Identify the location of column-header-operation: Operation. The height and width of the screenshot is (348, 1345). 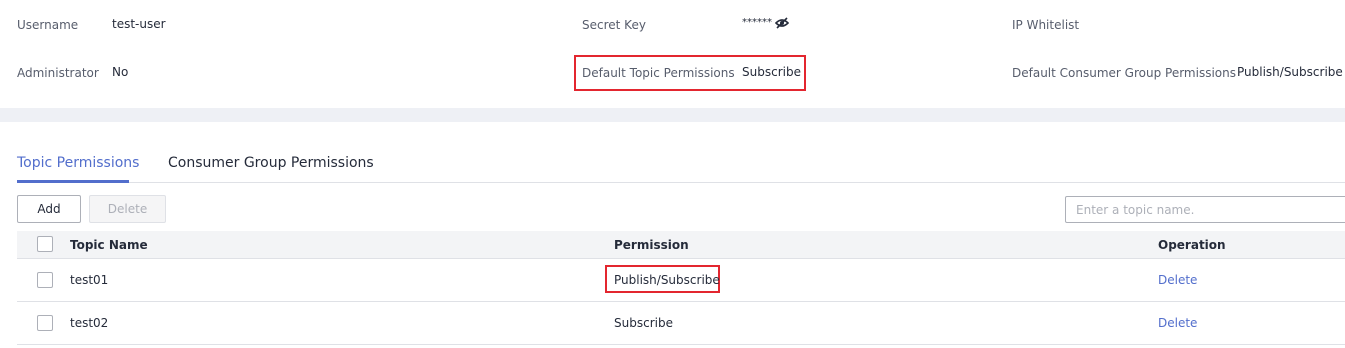
(1192, 245).